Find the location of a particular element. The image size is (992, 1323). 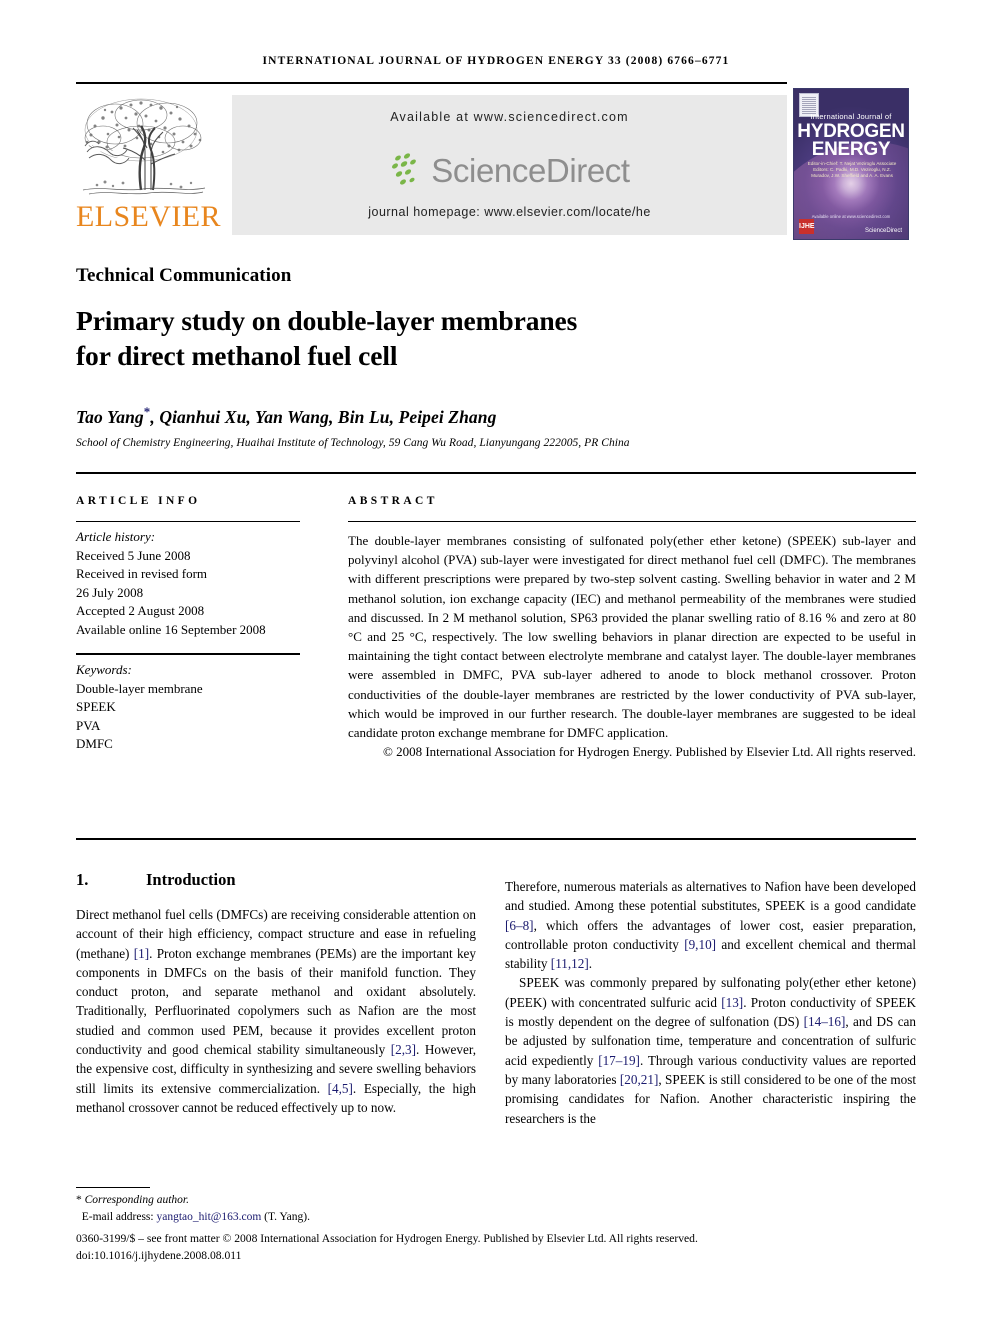

abstract-heading-divider is located at coordinates (632, 522).